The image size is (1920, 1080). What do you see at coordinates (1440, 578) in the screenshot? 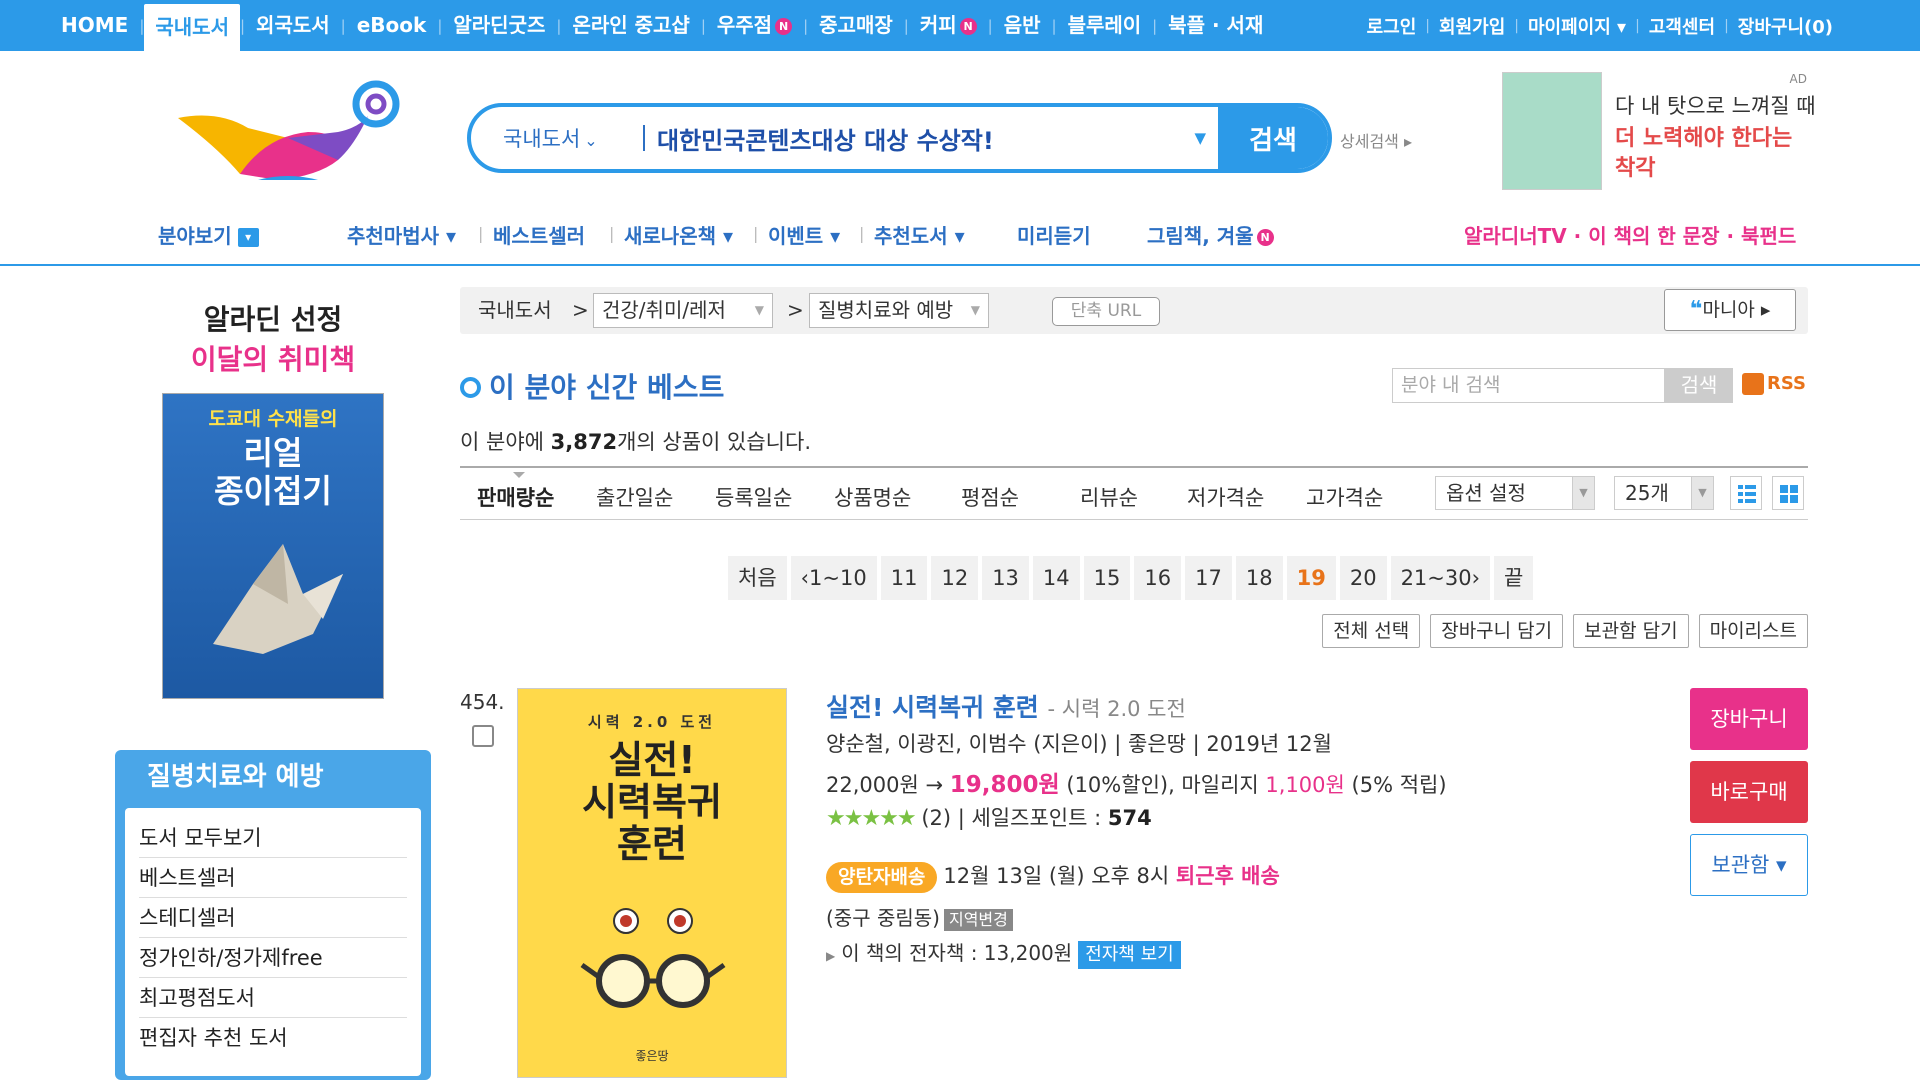
I see `page-next-group: 21~30›` at bounding box center [1440, 578].